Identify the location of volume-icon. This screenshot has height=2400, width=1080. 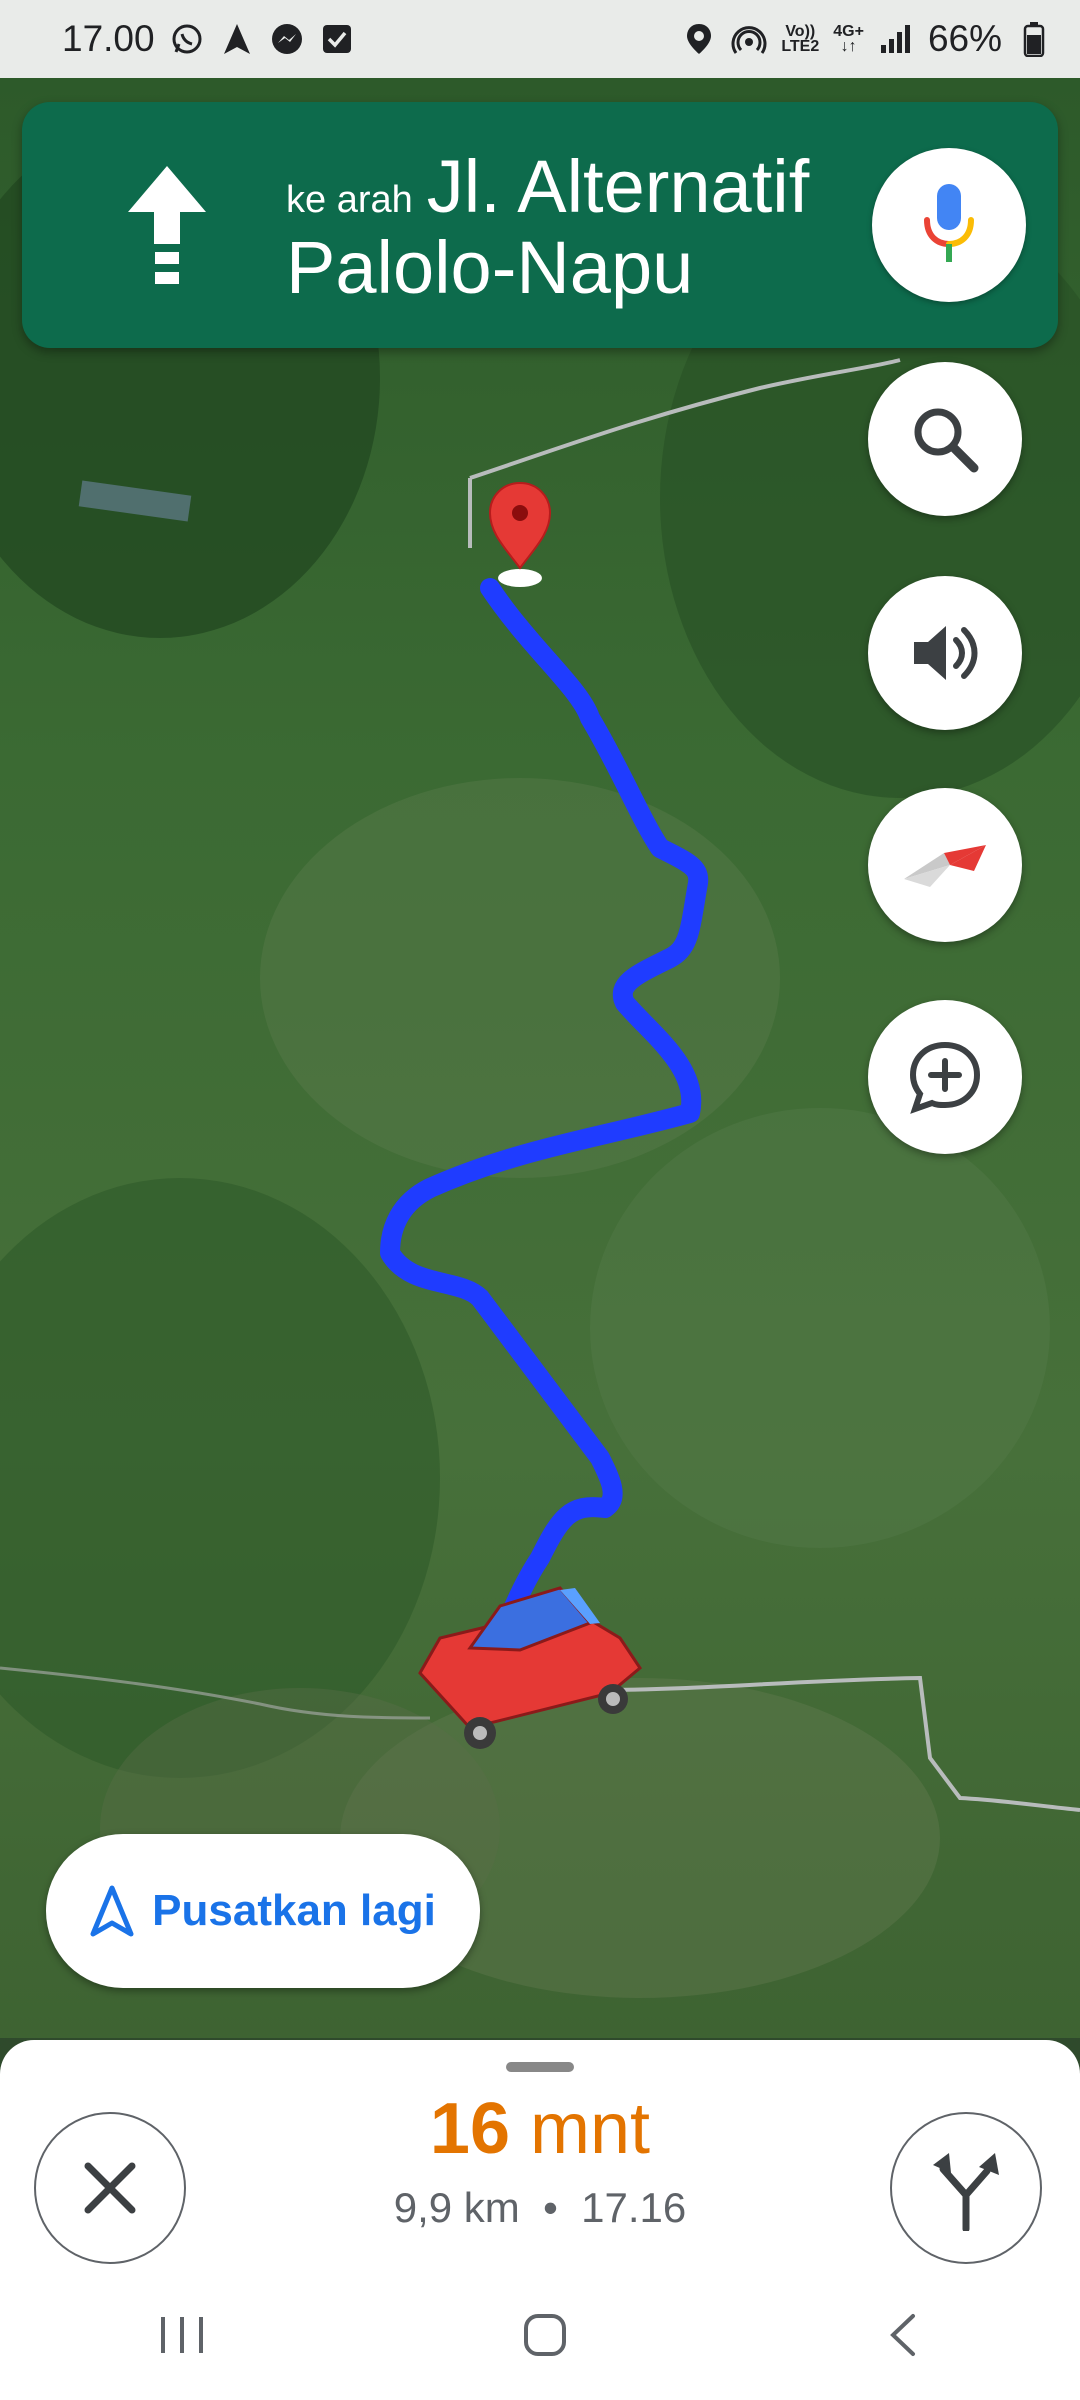
(946, 653).